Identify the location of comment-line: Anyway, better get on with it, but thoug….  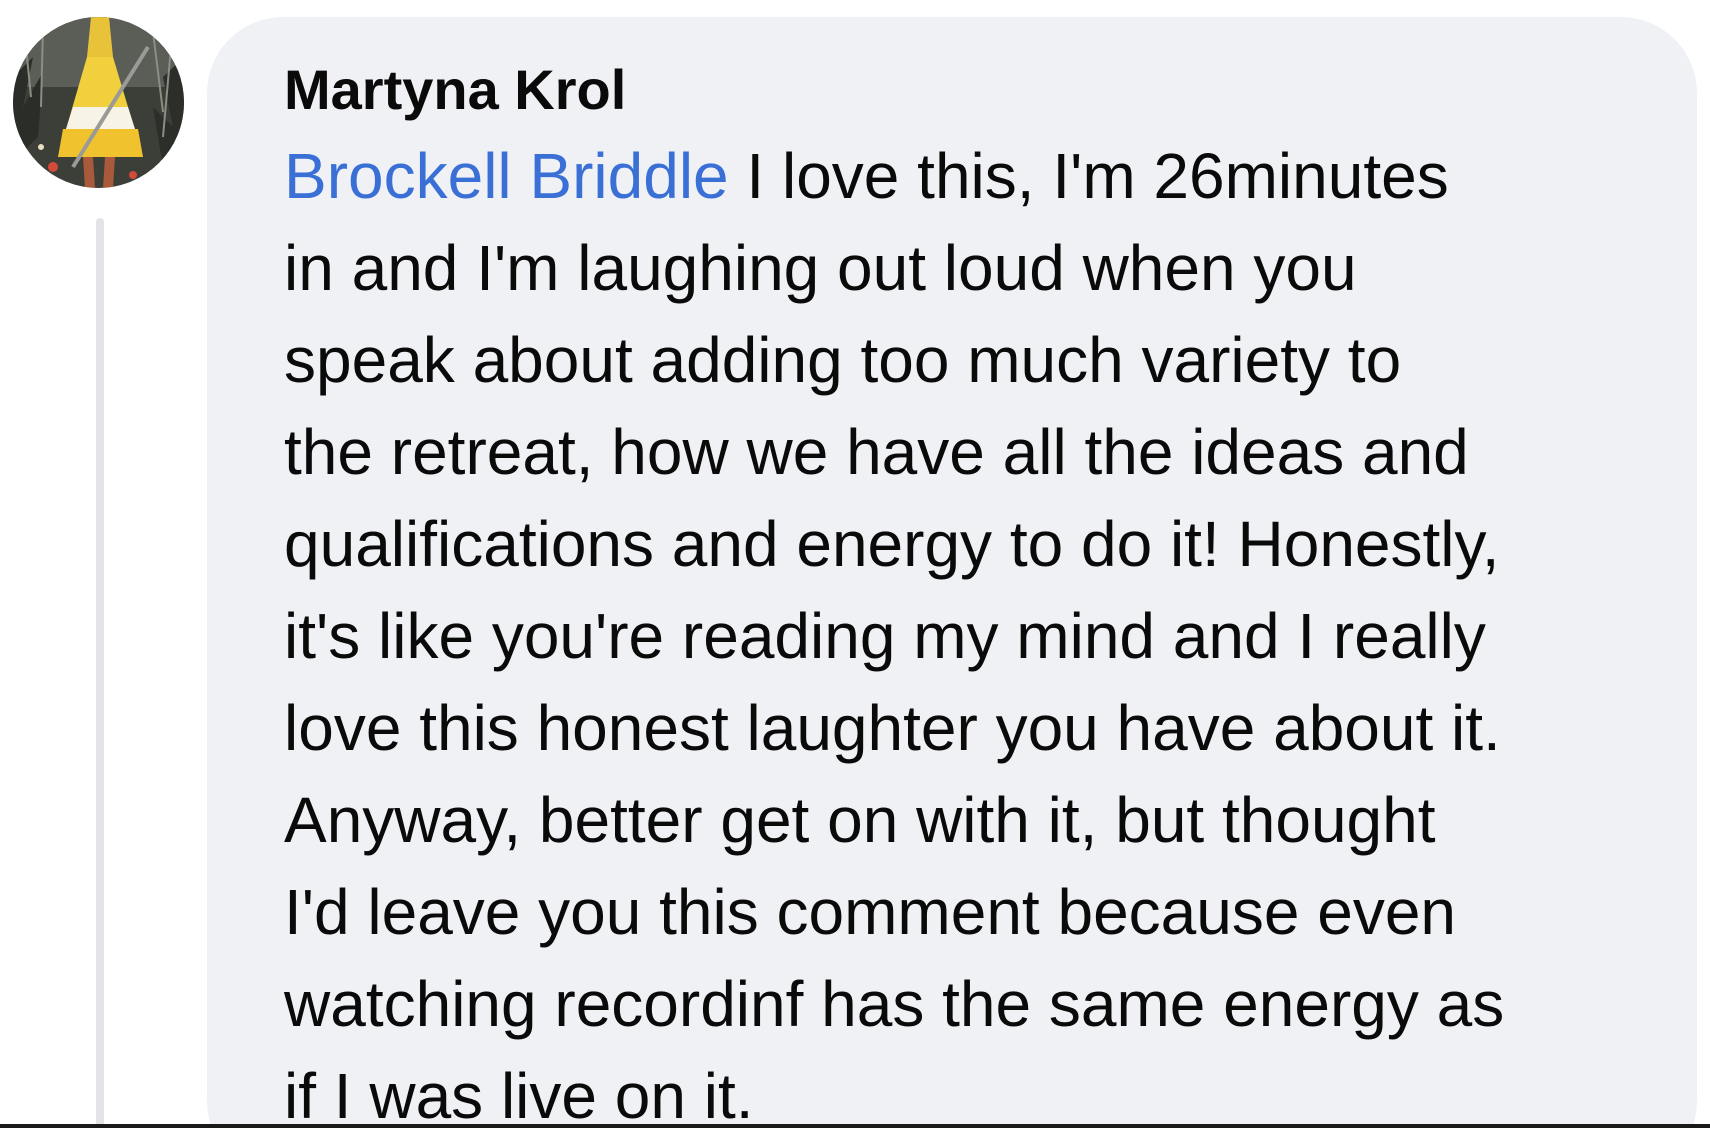
(860, 820).